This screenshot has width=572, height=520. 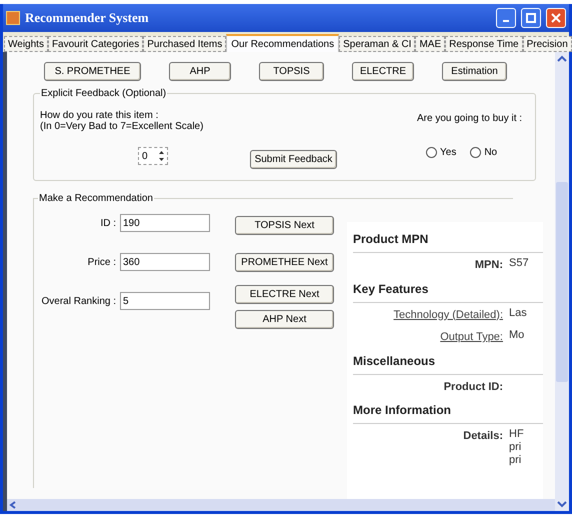 What do you see at coordinates (291, 71) in the screenshot?
I see `method-button: TOPSIS` at bounding box center [291, 71].